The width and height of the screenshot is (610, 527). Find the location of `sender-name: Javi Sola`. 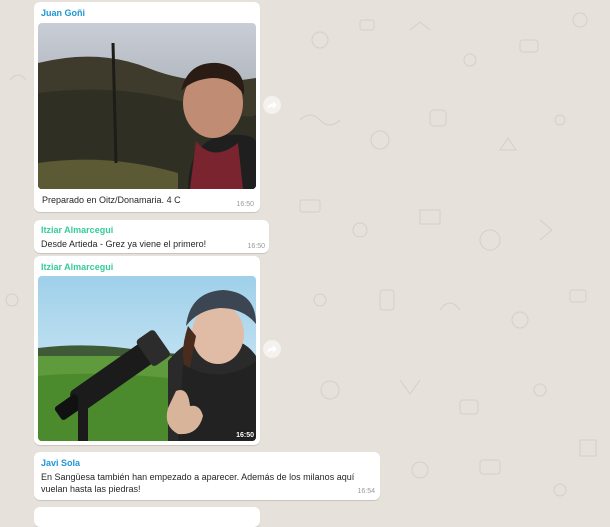

sender-name: Javi Sola is located at coordinates (60, 463).